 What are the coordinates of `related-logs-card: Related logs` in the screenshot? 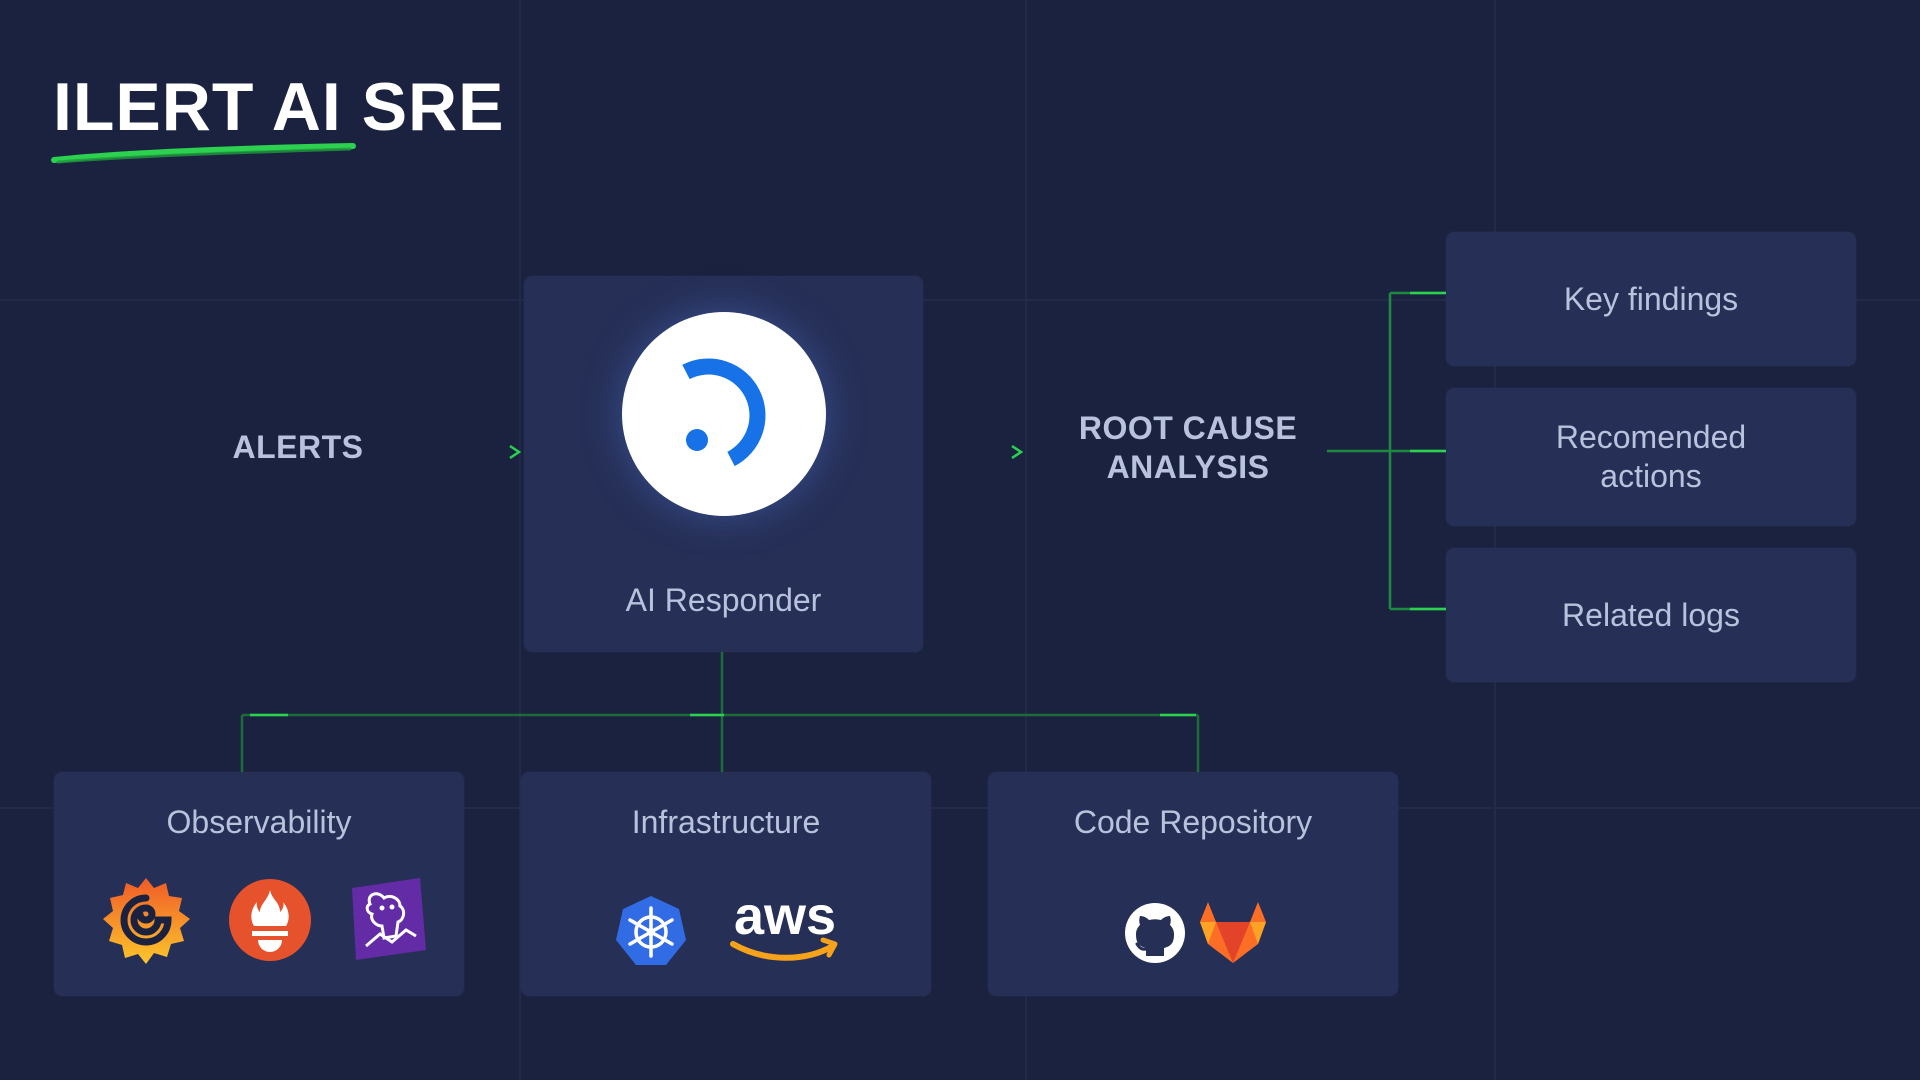 It's located at (1651, 615).